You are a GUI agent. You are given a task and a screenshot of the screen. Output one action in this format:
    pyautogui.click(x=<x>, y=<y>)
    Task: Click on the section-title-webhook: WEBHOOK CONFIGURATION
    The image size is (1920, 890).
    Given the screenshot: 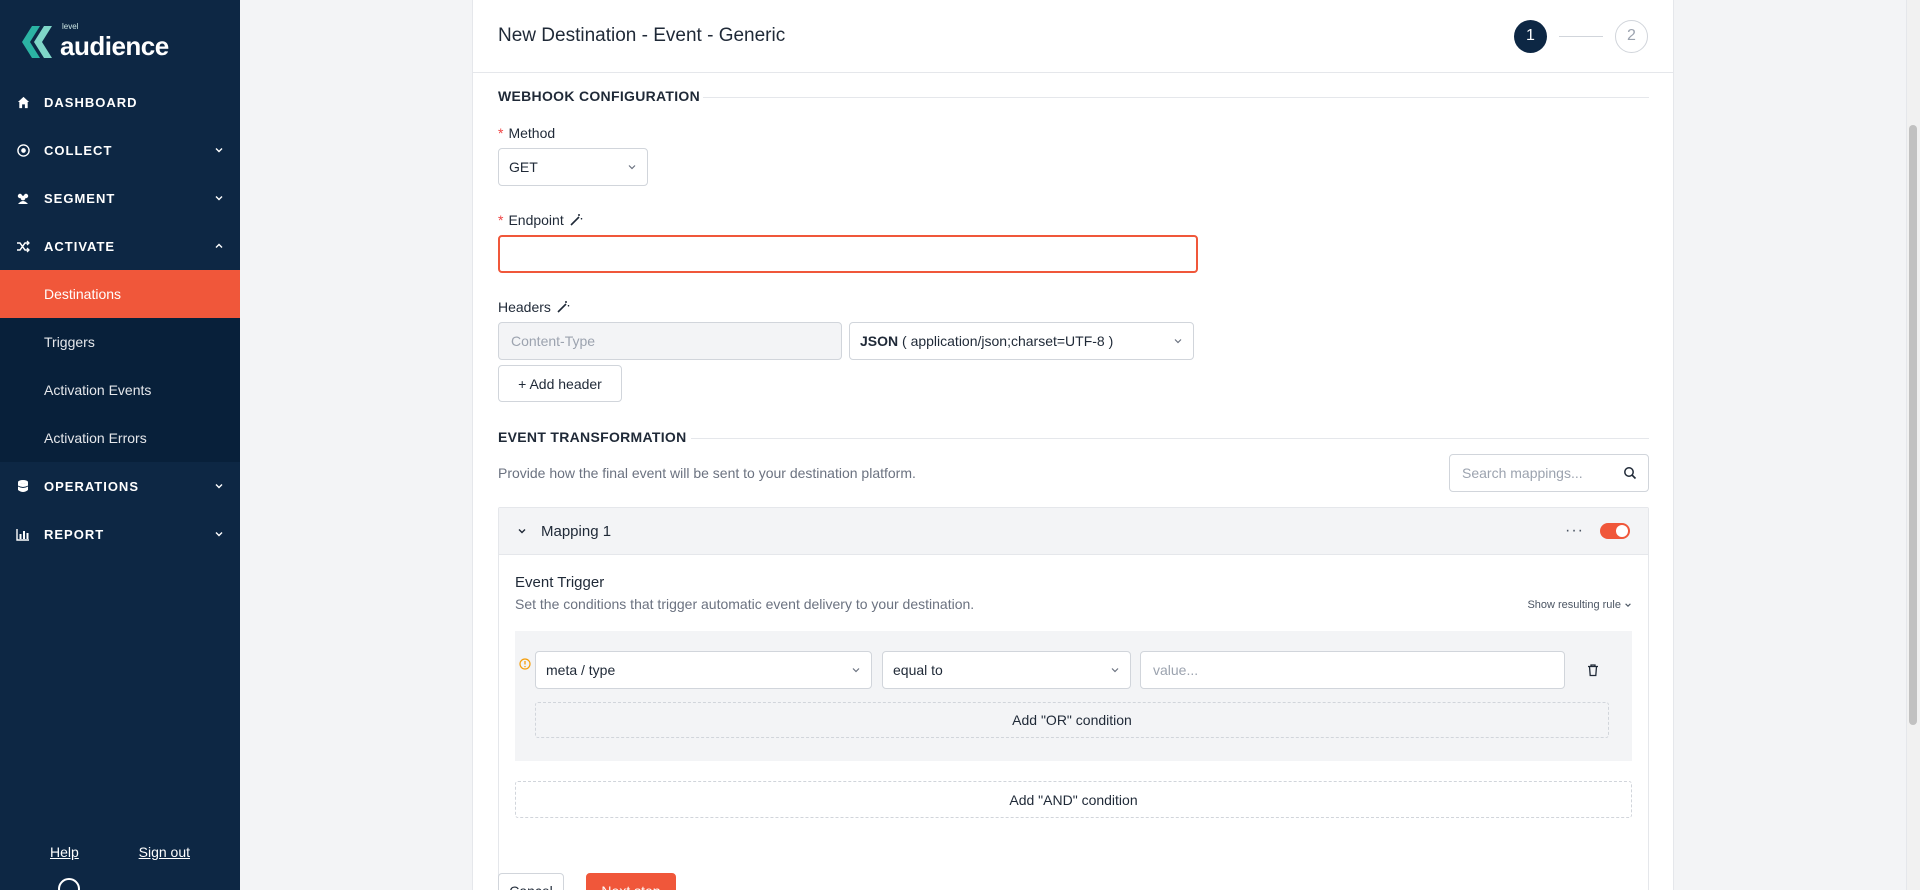 What is the action you would take?
    pyautogui.click(x=599, y=96)
    